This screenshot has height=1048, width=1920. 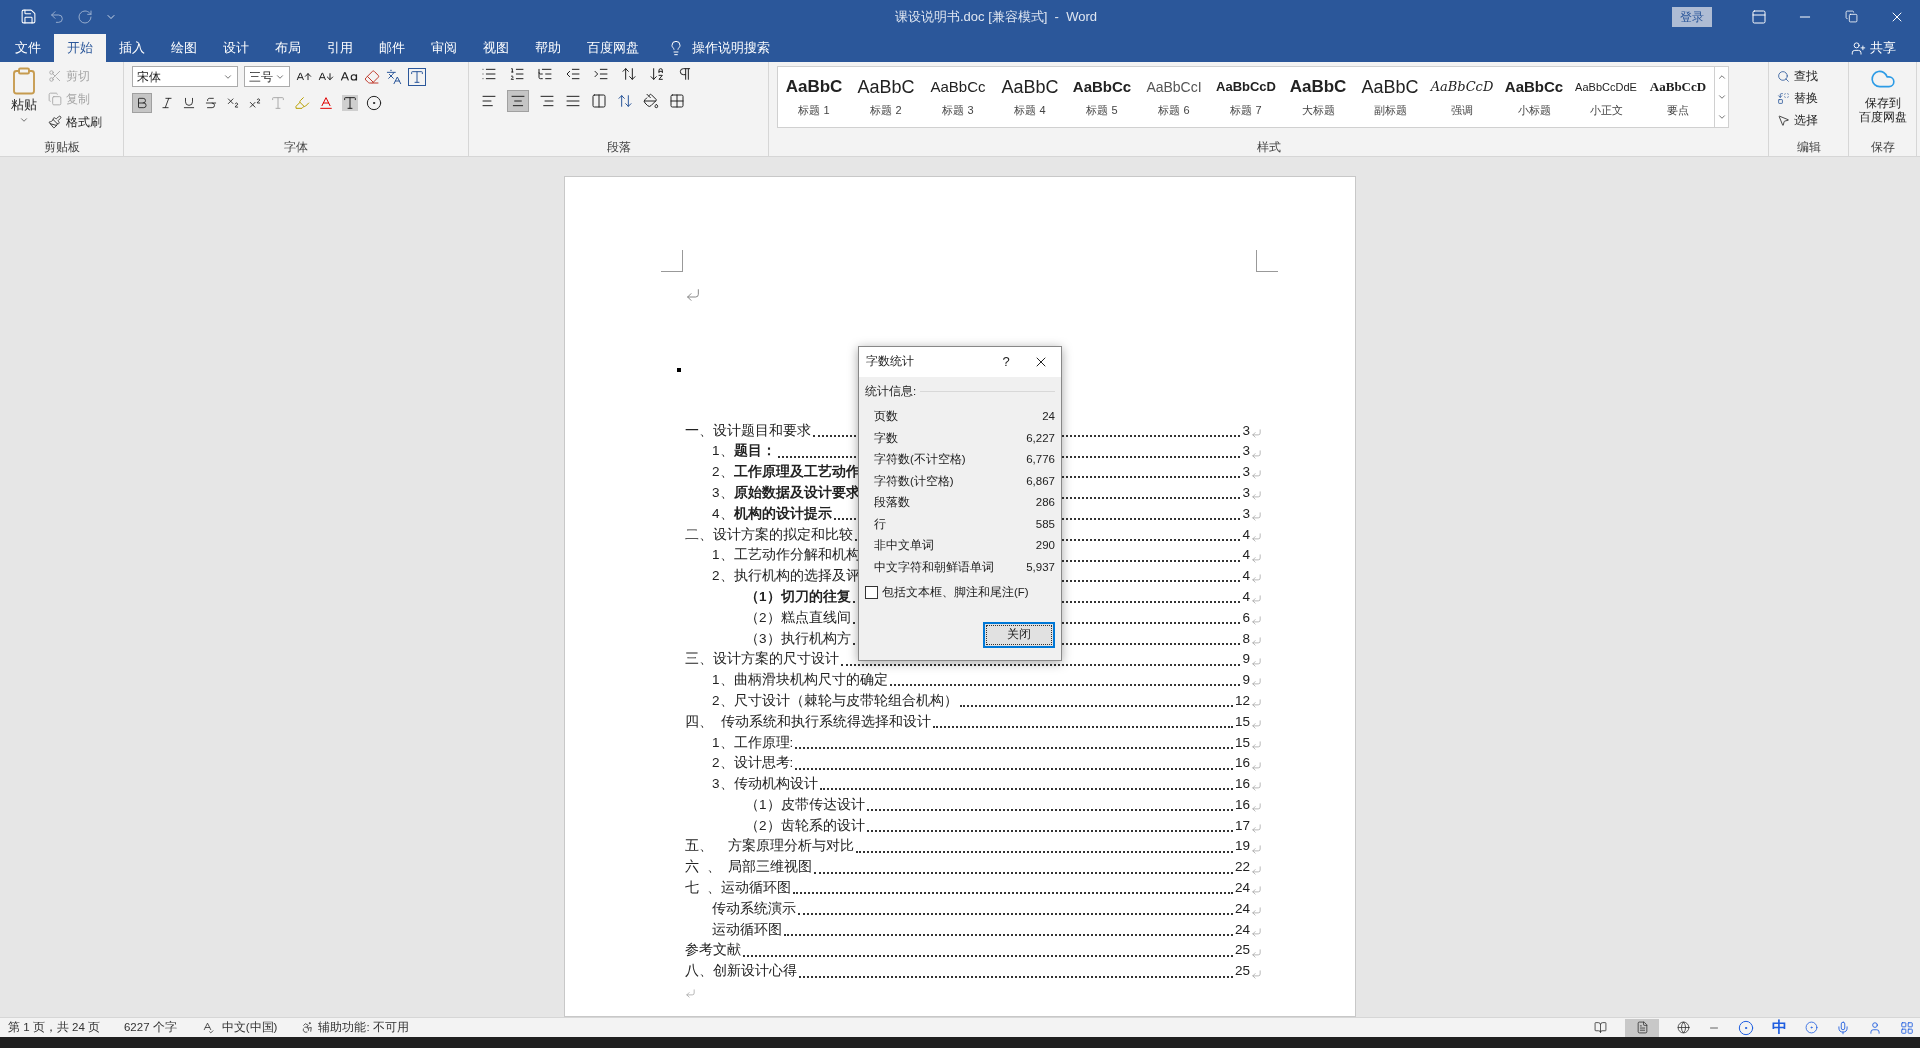 What do you see at coordinates (1882, 95) in the screenshot?
I see `save-to-cloud-button: 保存到 百度网盘` at bounding box center [1882, 95].